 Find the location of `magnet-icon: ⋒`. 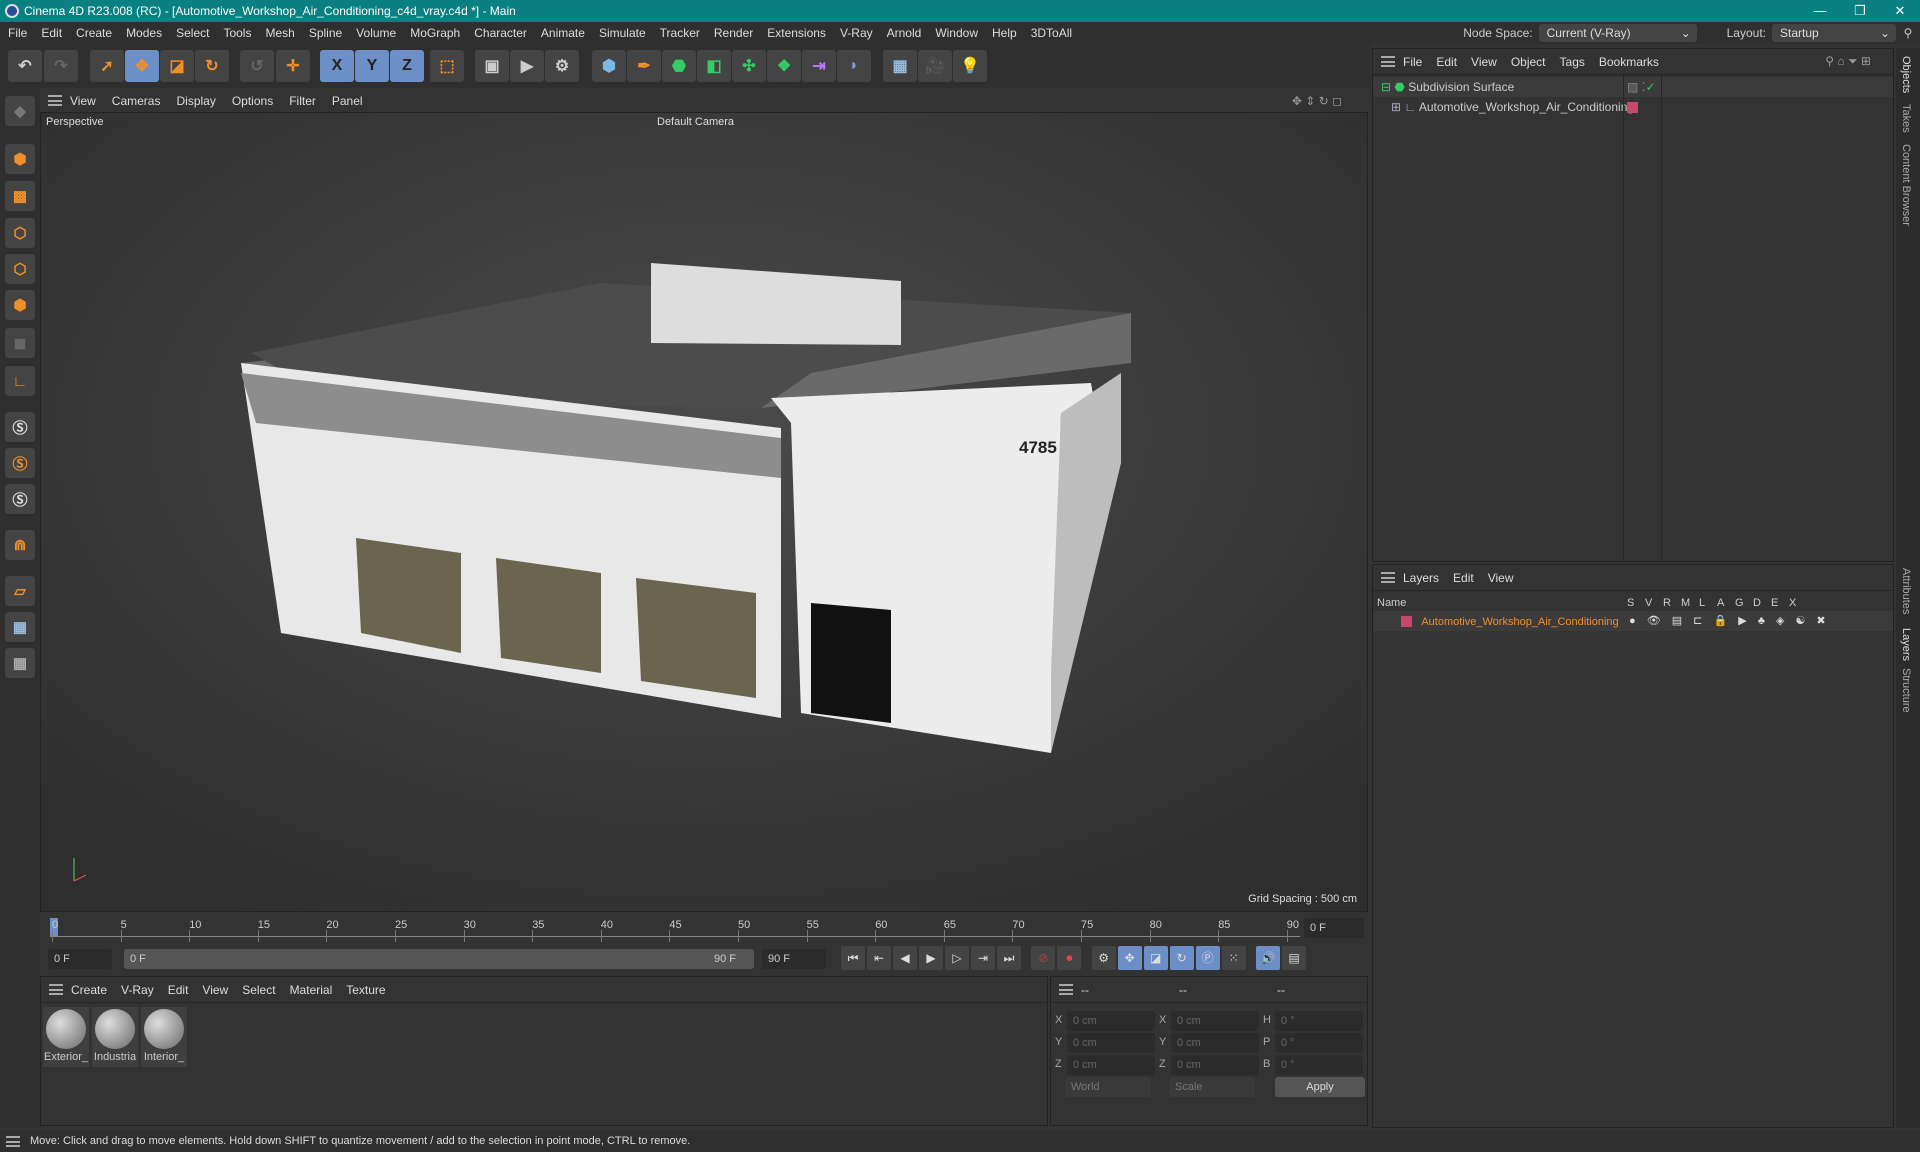

magnet-icon: ⋒ is located at coordinates (20, 545).